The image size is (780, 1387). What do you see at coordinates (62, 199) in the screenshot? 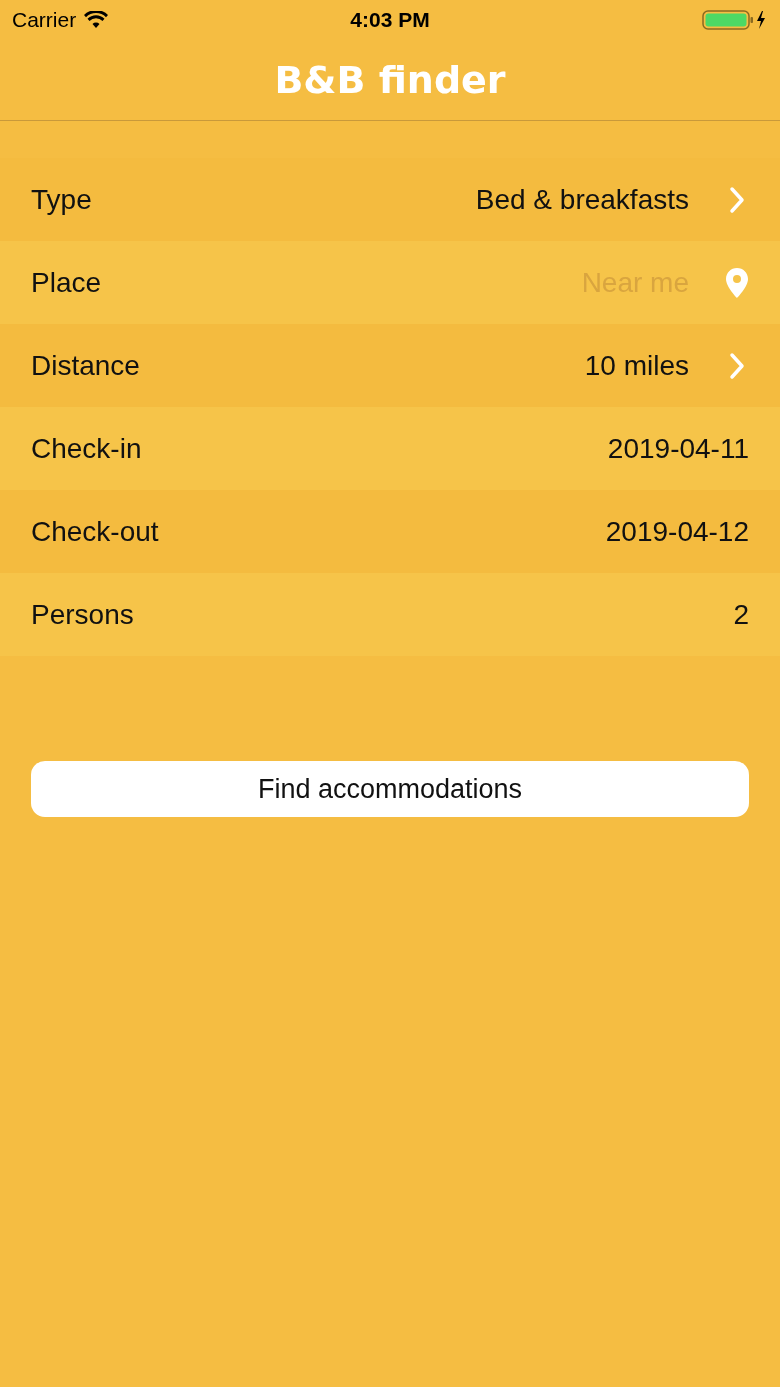
I see `row-label: Type` at bounding box center [62, 199].